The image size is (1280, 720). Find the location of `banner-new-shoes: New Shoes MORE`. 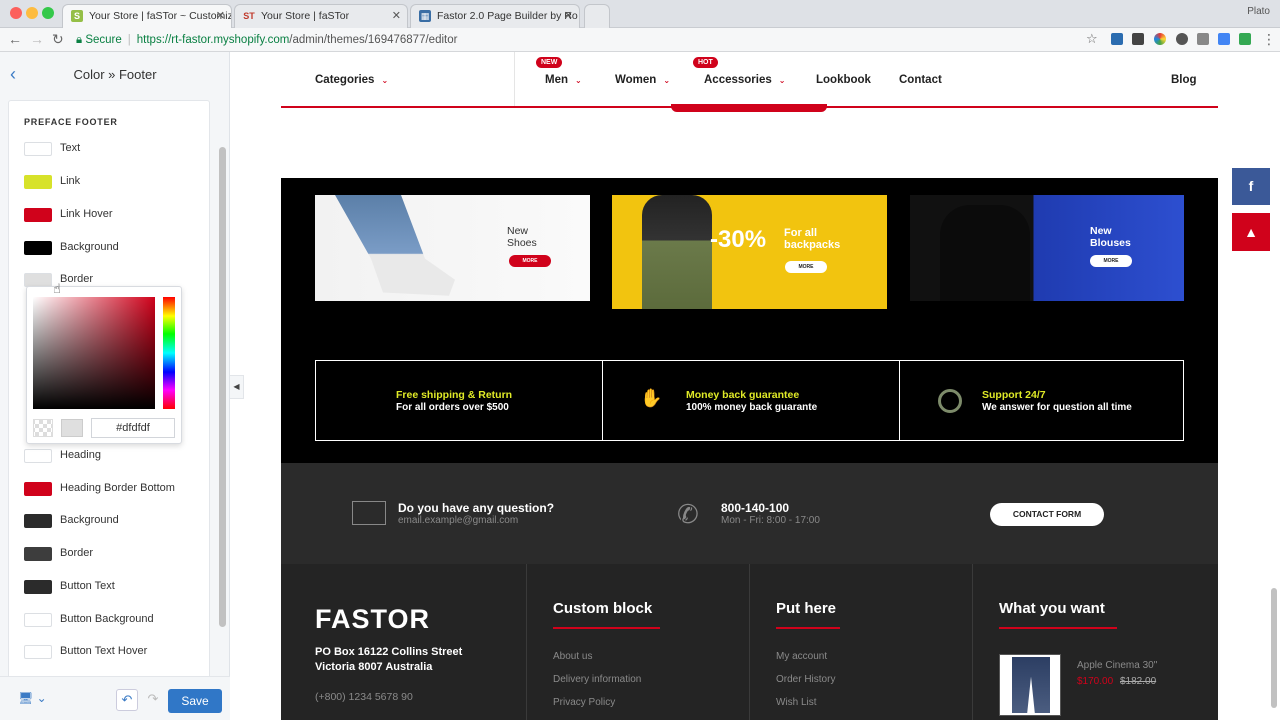

banner-new-shoes: New Shoes MORE is located at coordinates (452, 248).